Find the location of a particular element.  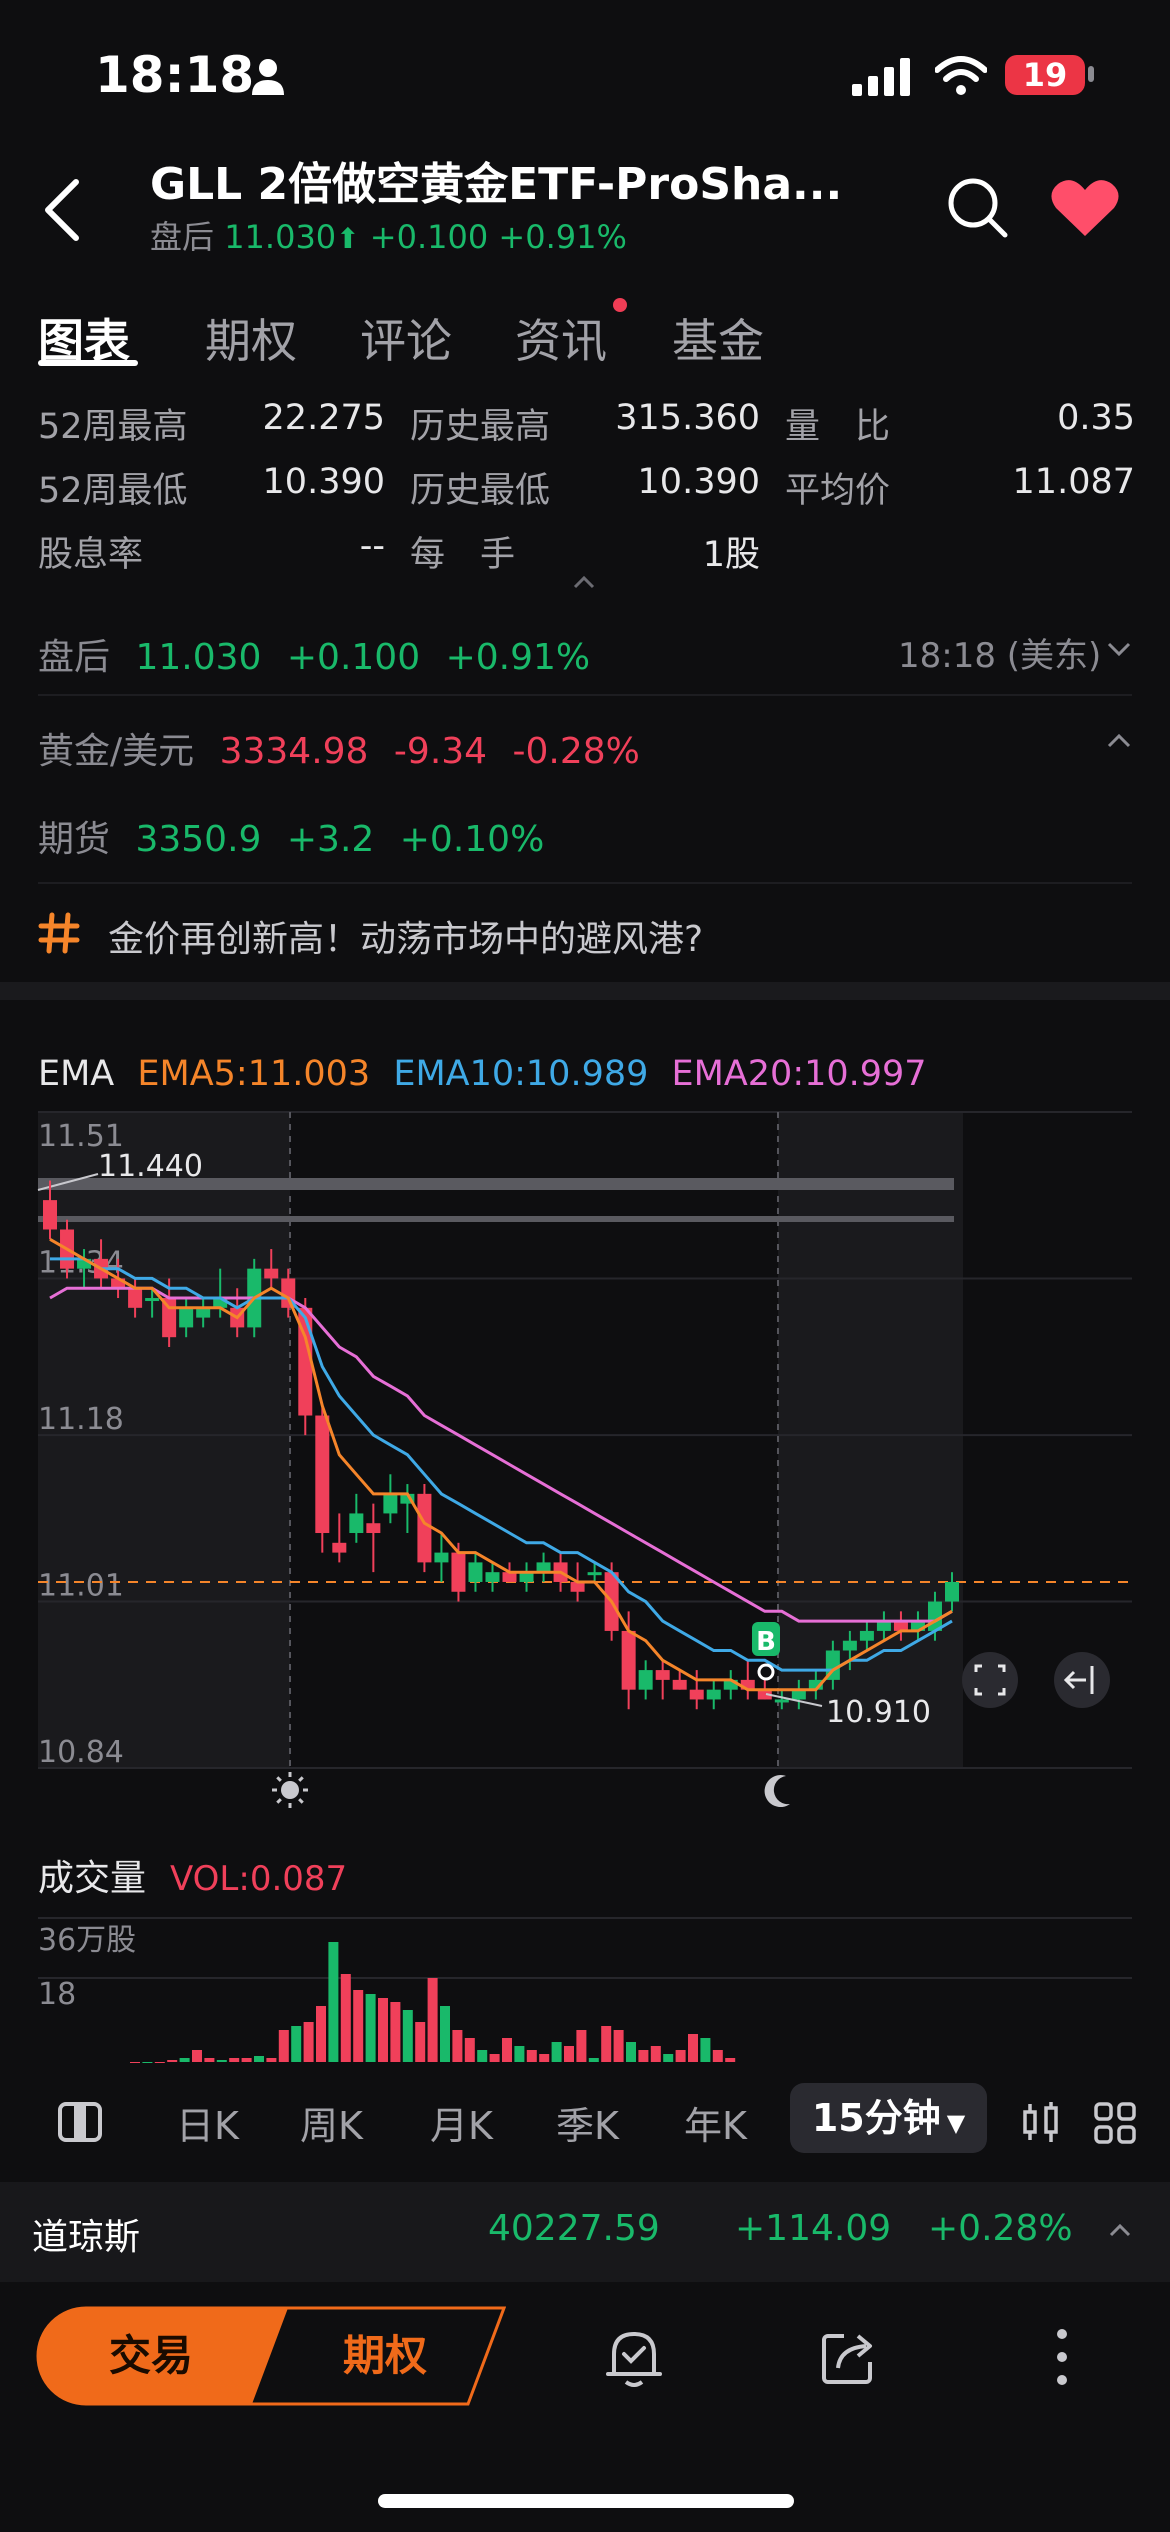

candlestick-style-icon is located at coordinates (1041, 2122).